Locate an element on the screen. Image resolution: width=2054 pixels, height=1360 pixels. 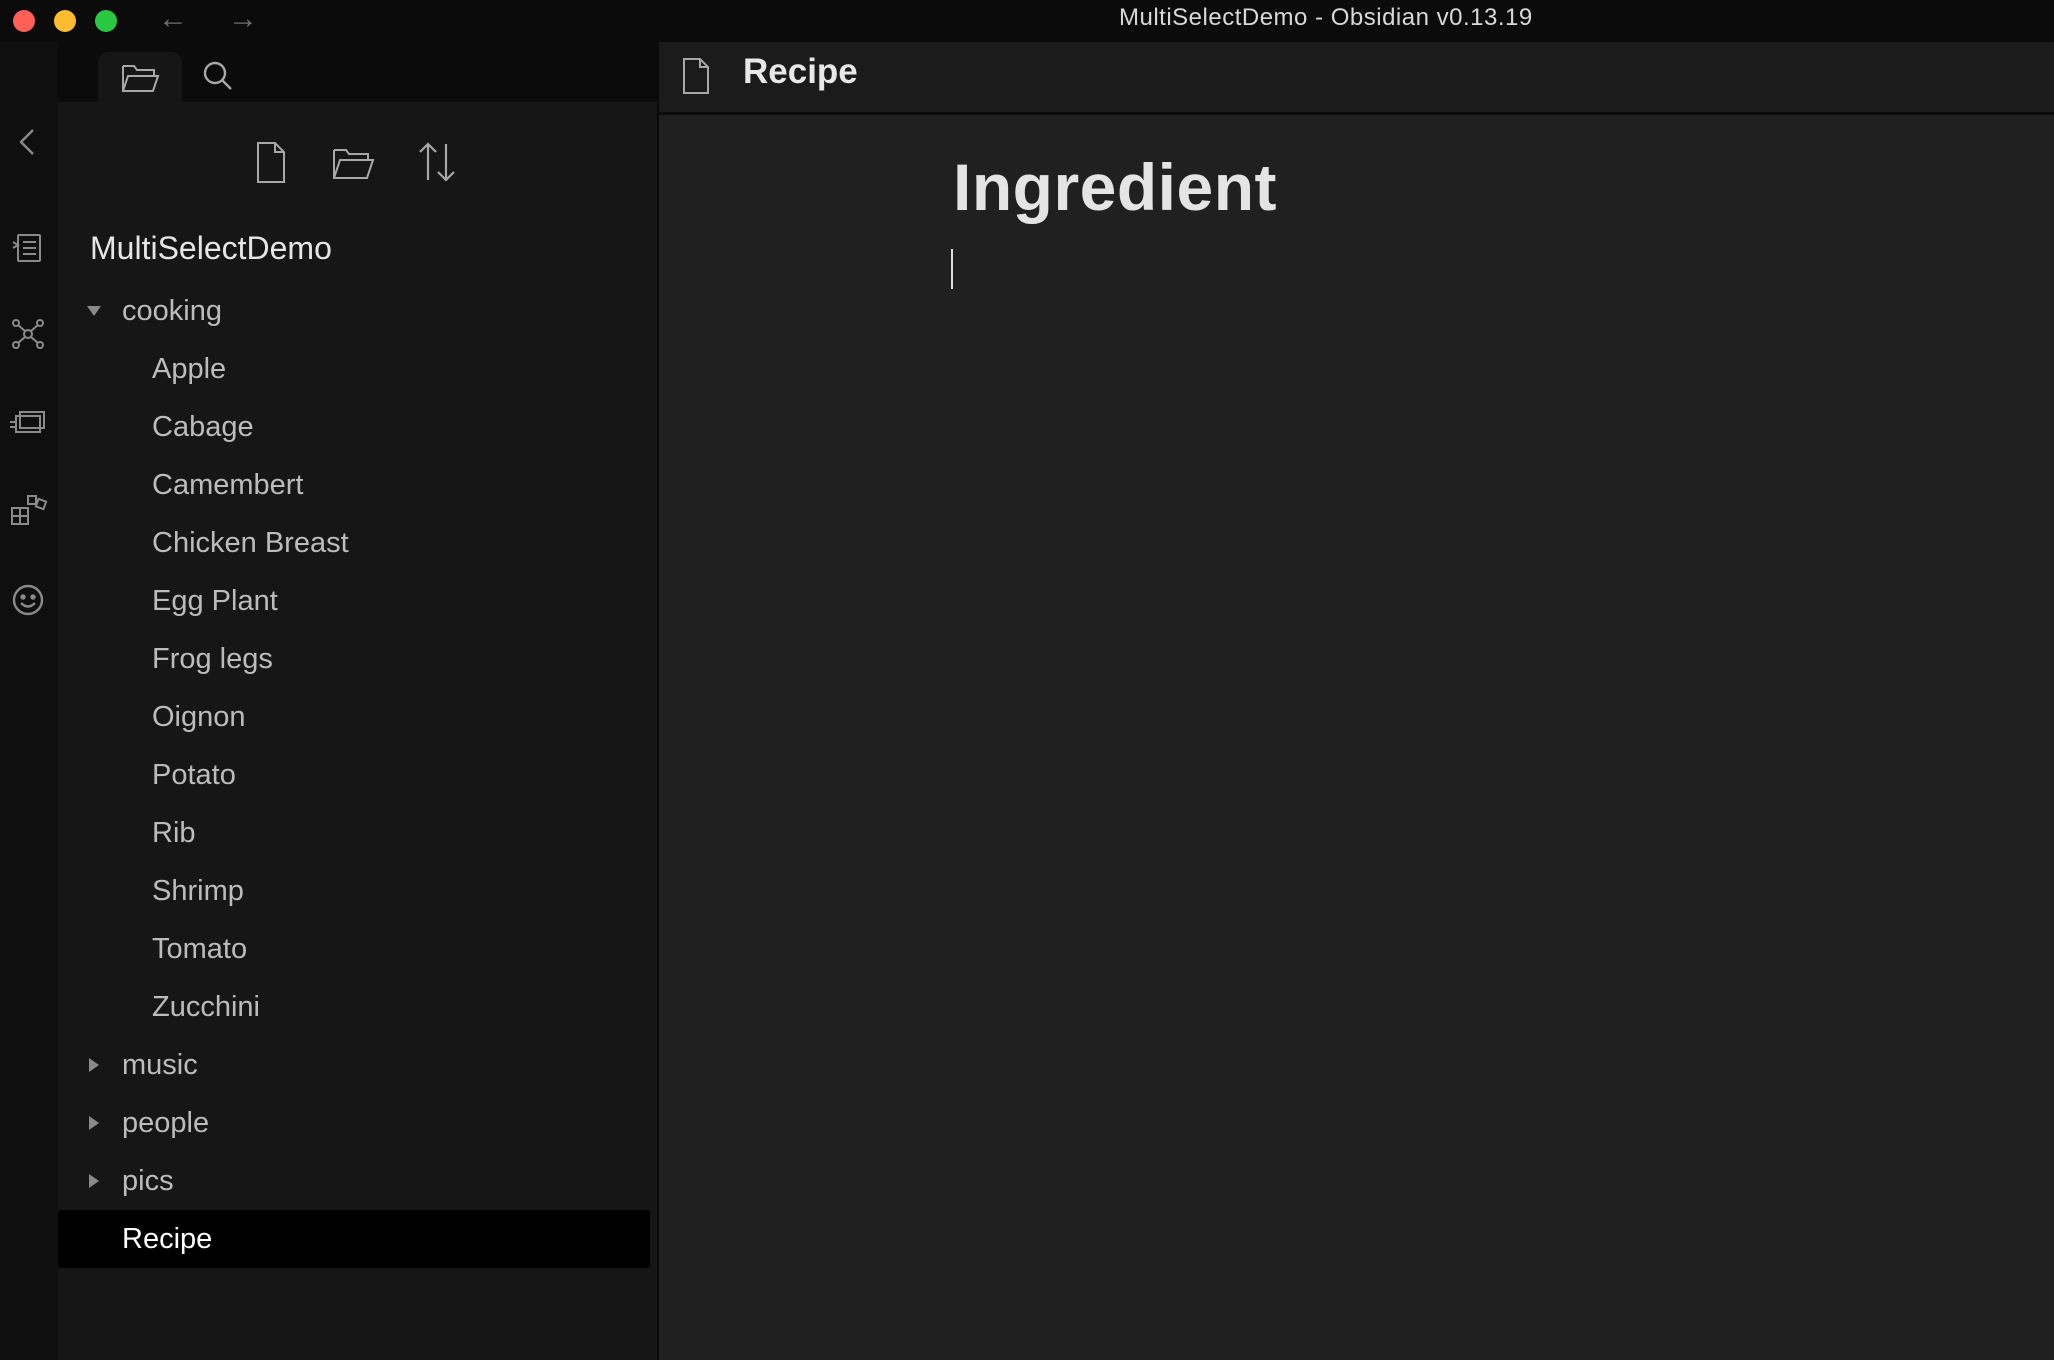
folder-people: people is located at coordinates (149, 1123).